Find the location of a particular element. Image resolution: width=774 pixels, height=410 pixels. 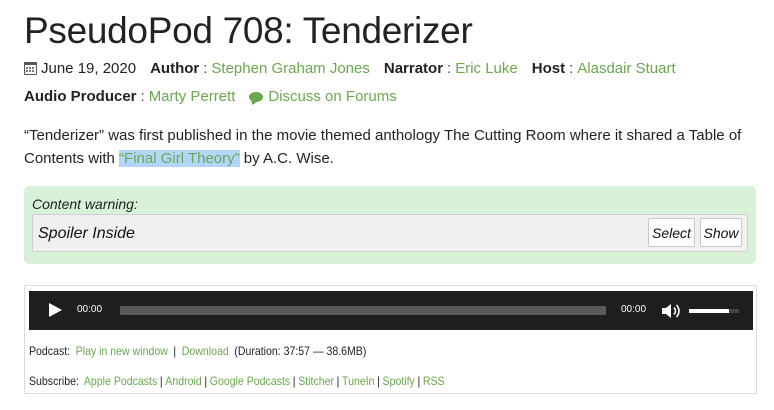

comments-icon is located at coordinates (256, 96).